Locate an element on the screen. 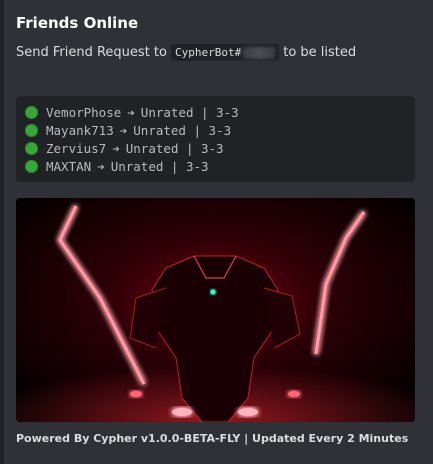 This screenshot has width=433, height=464. description-suffix: to be listed is located at coordinates (320, 52).